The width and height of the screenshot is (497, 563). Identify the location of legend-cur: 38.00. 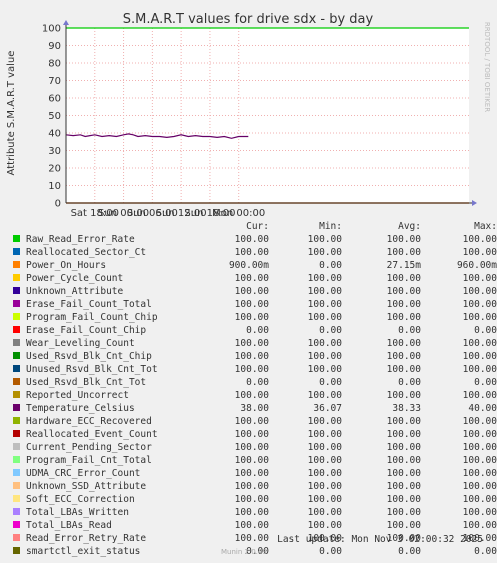
(254, 408).